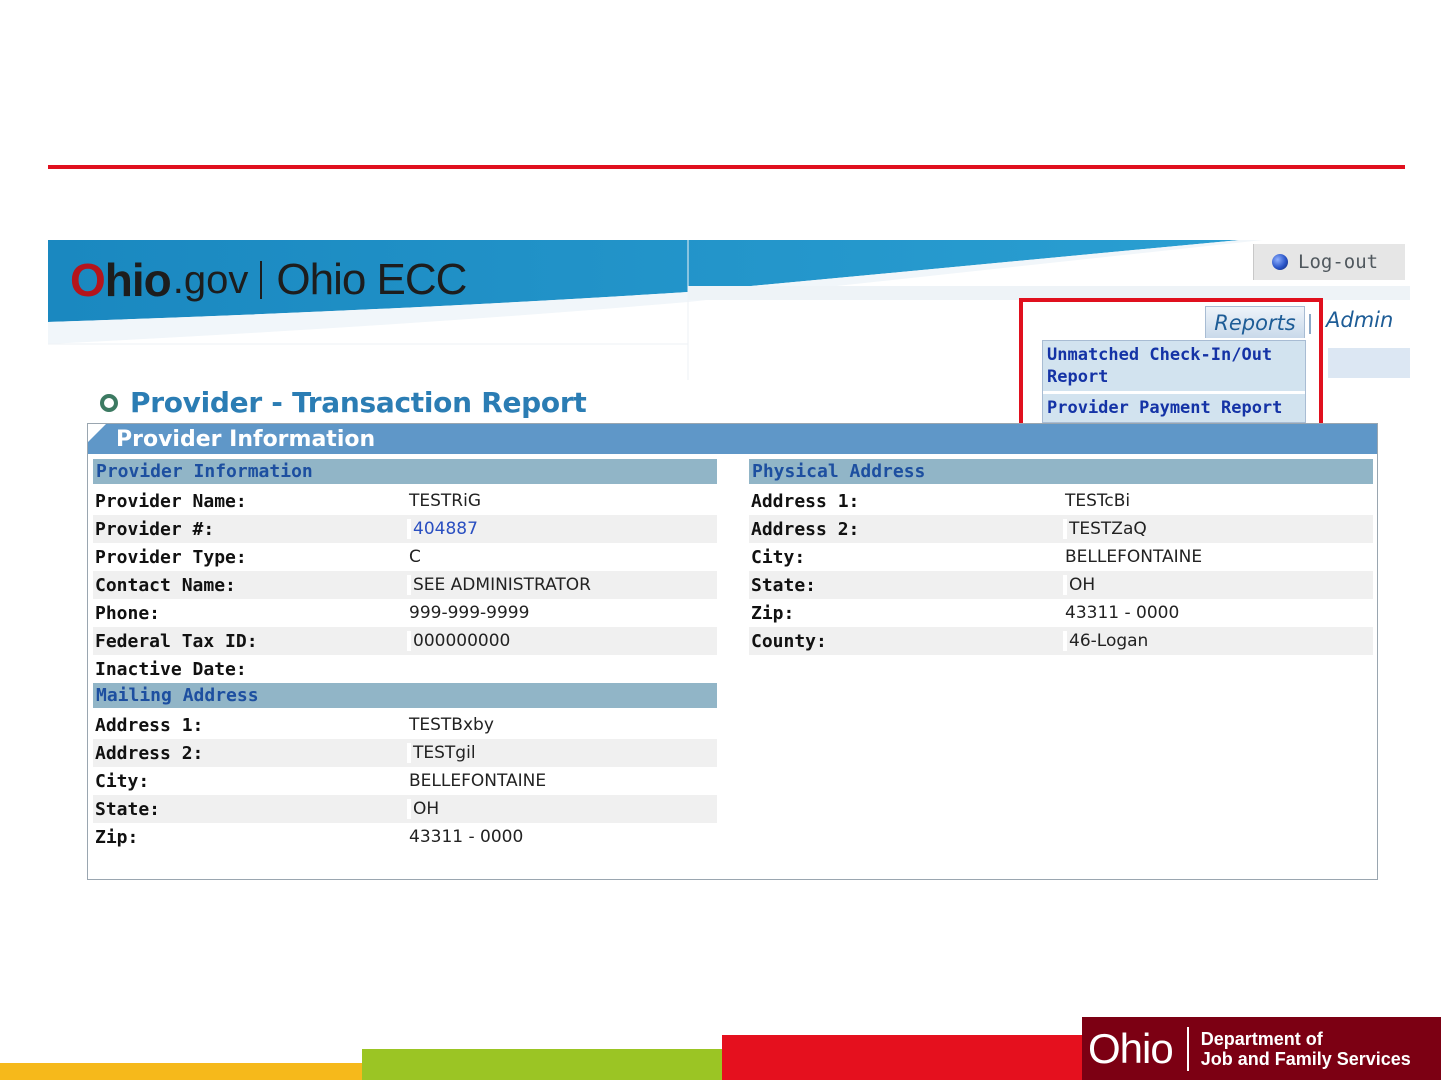 The width and height of the screenshot is (1441, 1080). I want to click on logo-gov-suffix: .gov, so click(210, 279).